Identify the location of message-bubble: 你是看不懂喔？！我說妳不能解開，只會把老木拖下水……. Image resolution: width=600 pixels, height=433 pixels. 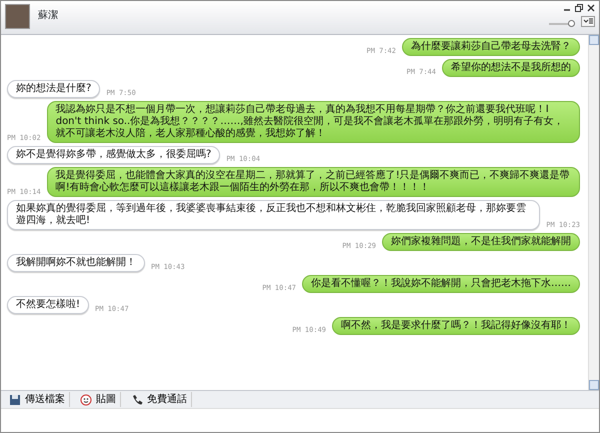
(441, 284).